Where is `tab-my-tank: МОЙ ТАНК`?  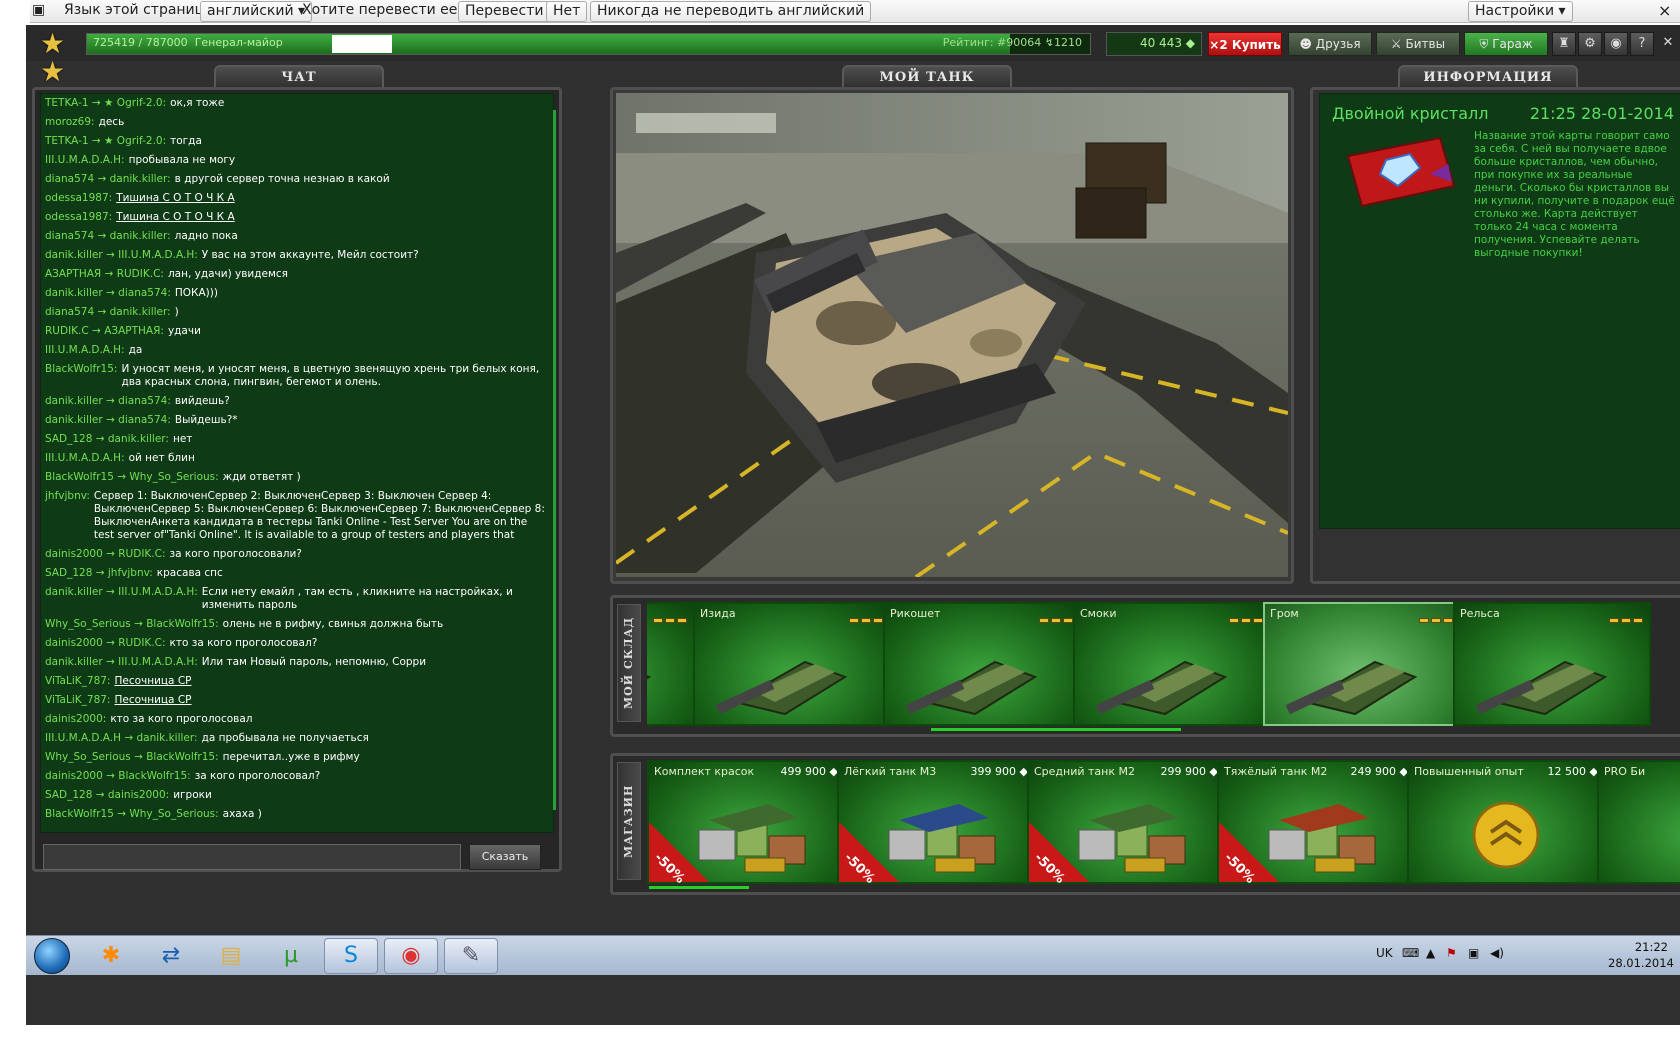
tab-my-tank: МОЙ ТАНК is located at coordinates (927, 77).